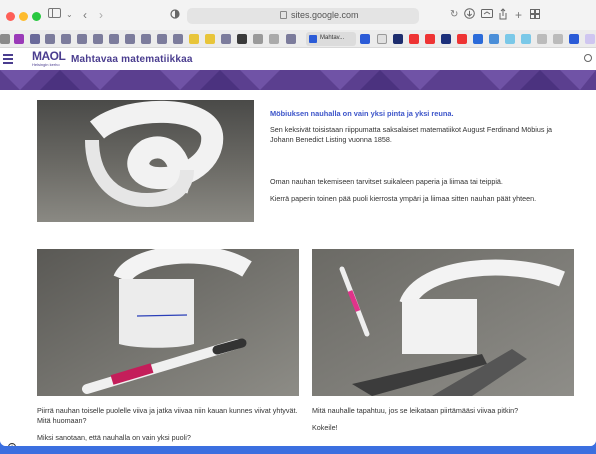 This screenshot has width=596, height=454. I want to click on site-title: Mahtavaa matematiikkaa, so click(132, 59).